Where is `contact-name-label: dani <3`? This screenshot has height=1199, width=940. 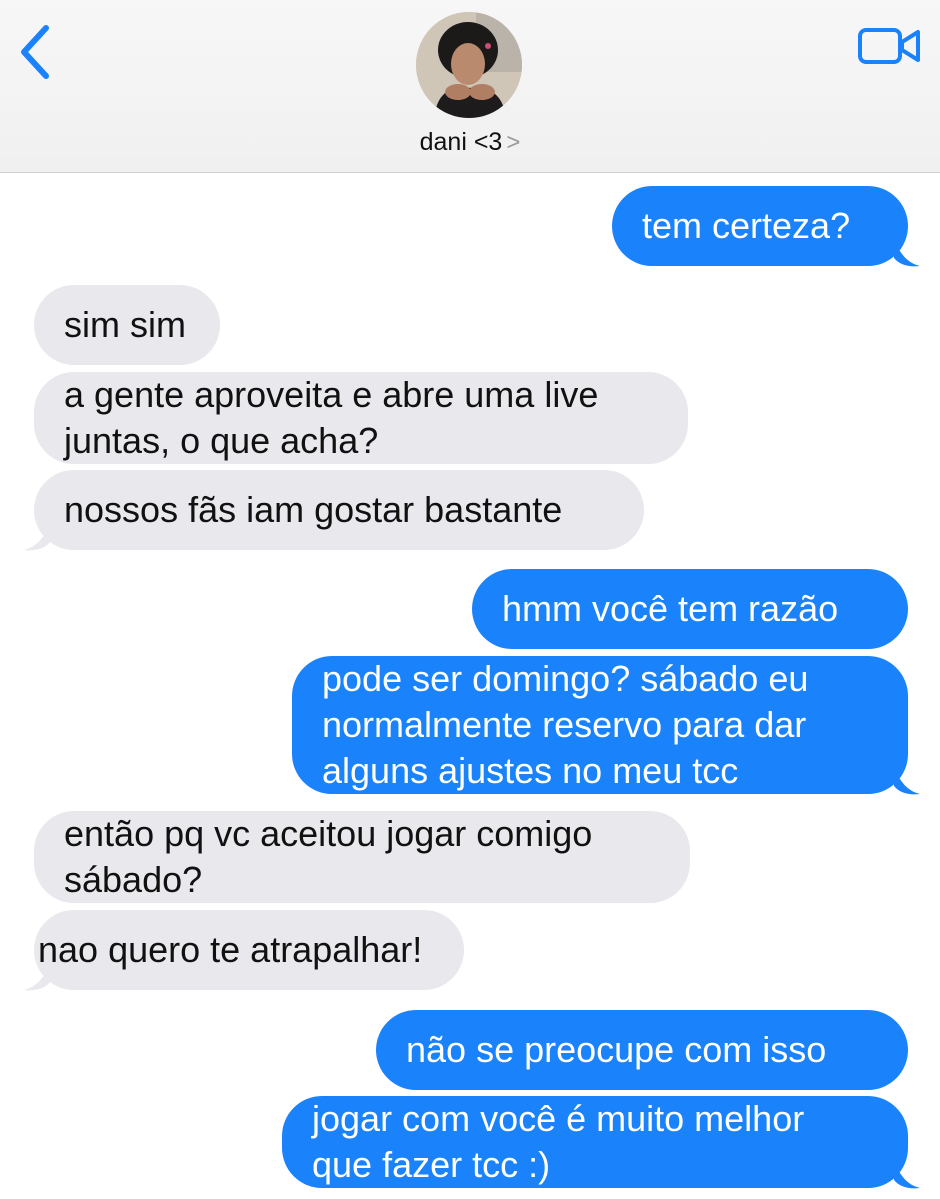
contact-name-label: dani <3 is located at coordinates (461, 142).